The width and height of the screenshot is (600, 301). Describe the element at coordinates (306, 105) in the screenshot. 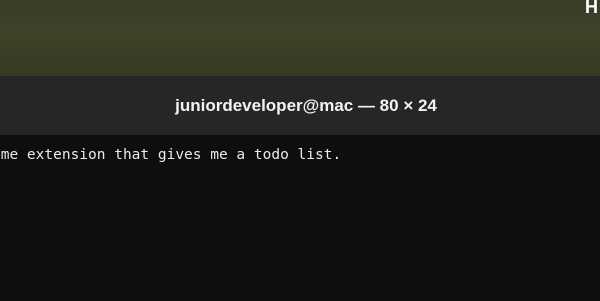

I see `window-title: juniordeveloper@mac — 80 × 24` at that location.